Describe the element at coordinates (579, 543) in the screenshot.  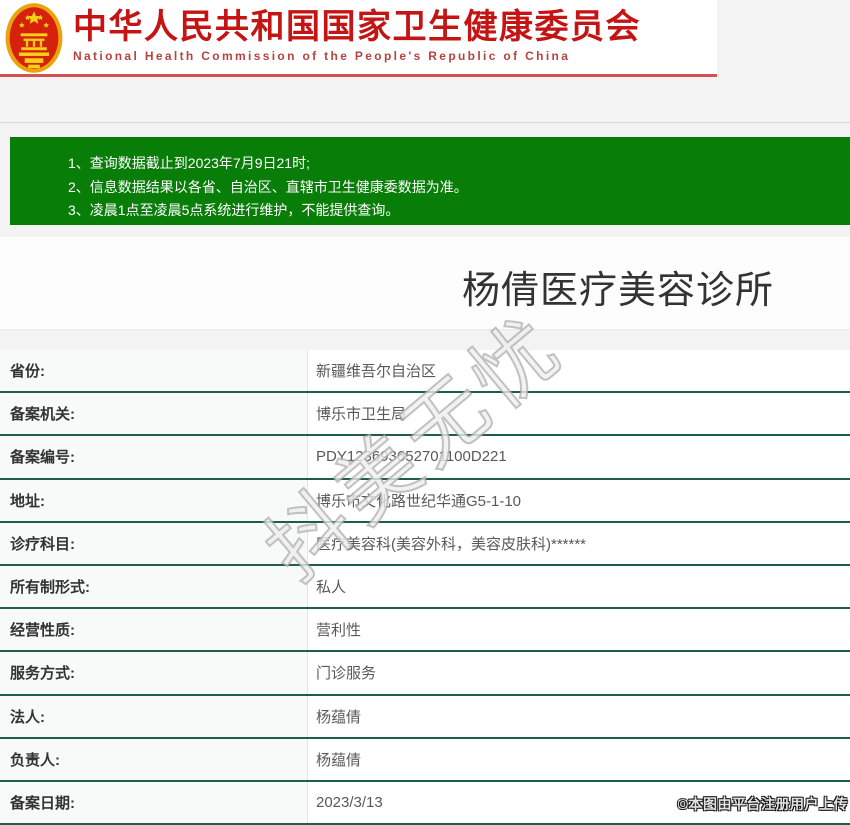
I see `field-value: 医疗美容科(美容外科，美容皮肤科)******` at that location.